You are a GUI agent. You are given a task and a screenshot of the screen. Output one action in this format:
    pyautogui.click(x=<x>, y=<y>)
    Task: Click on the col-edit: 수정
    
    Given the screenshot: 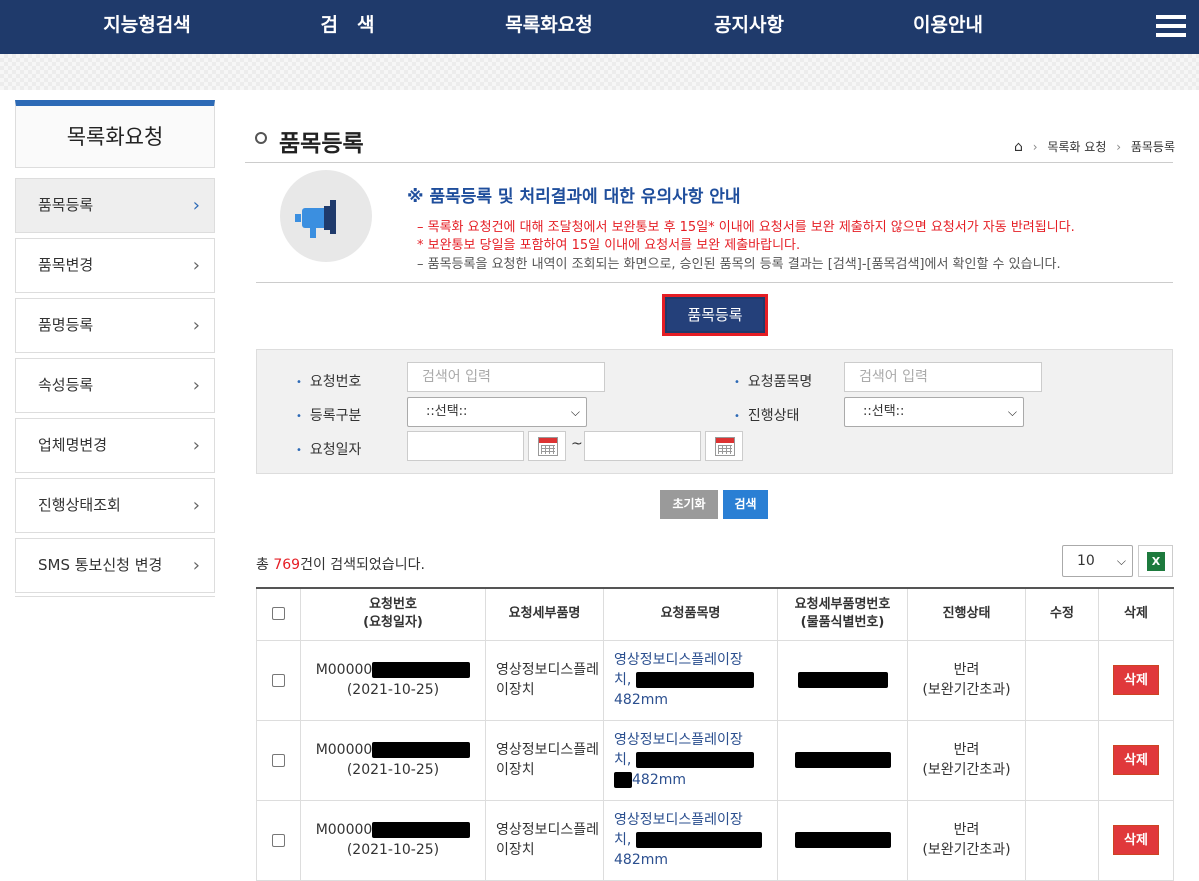 What is the action you would take?
    pyautogui.click(x=1062, y=614)
    